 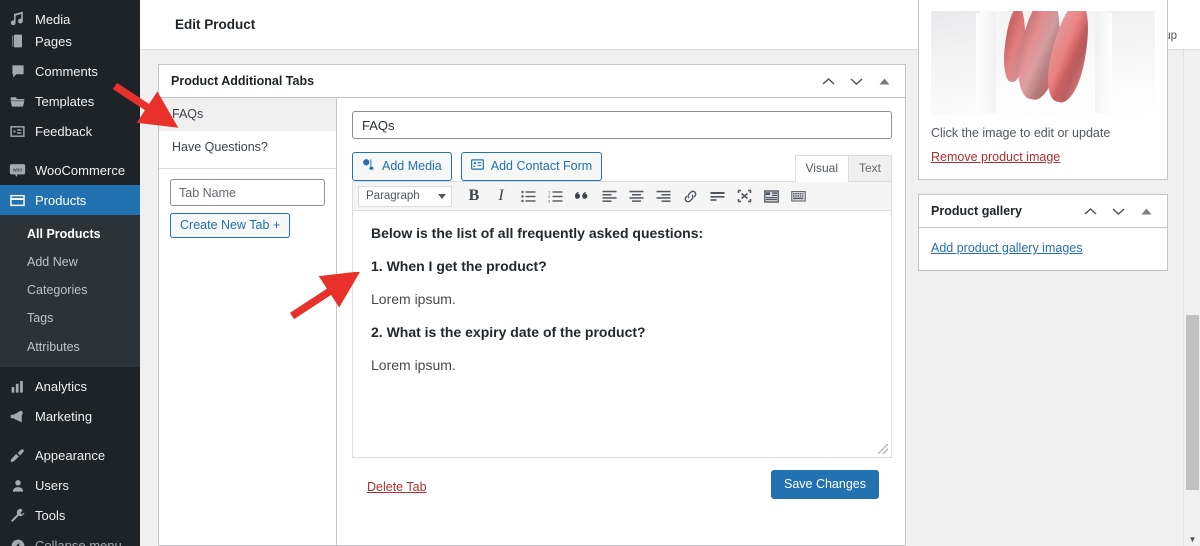 I want to click on sidebar-item-woocommerce: woo WooCommerce, so click(x=70, y=170).